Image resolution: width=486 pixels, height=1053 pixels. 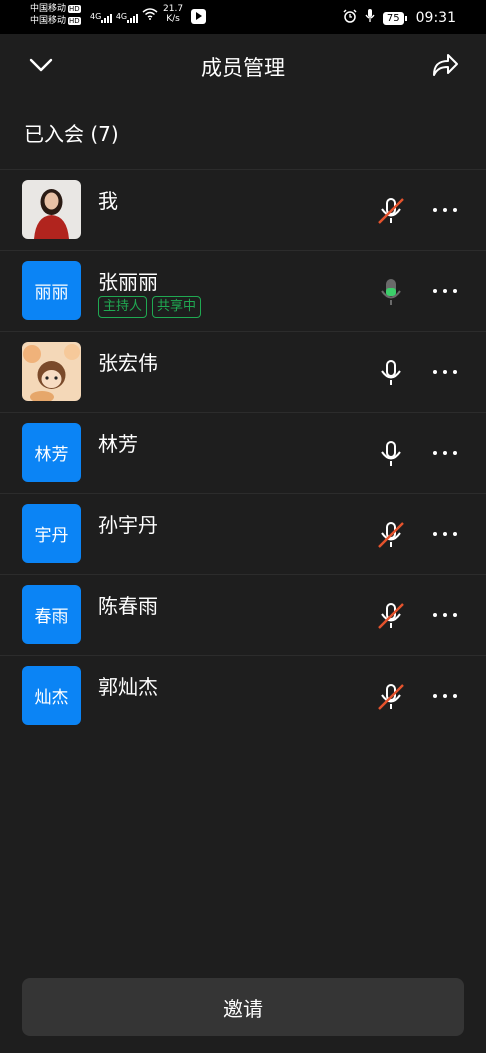 I want to click on member-row: 张宏伟, so click(x=243, y=371).